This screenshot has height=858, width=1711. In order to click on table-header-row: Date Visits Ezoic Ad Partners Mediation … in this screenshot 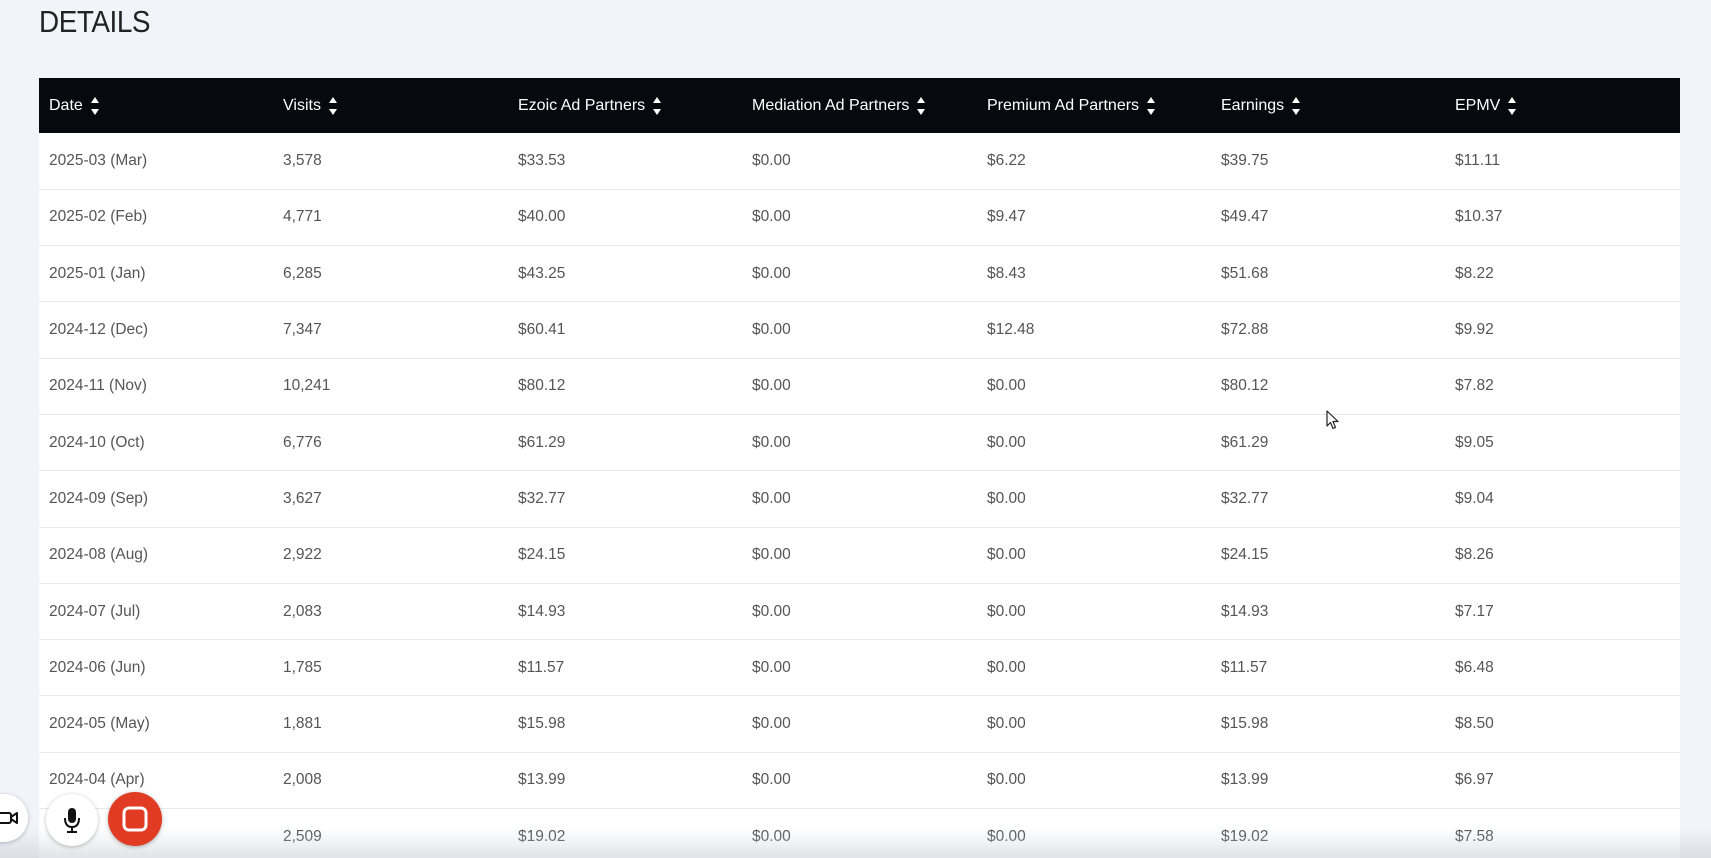, I will do `click(859, 105)`.